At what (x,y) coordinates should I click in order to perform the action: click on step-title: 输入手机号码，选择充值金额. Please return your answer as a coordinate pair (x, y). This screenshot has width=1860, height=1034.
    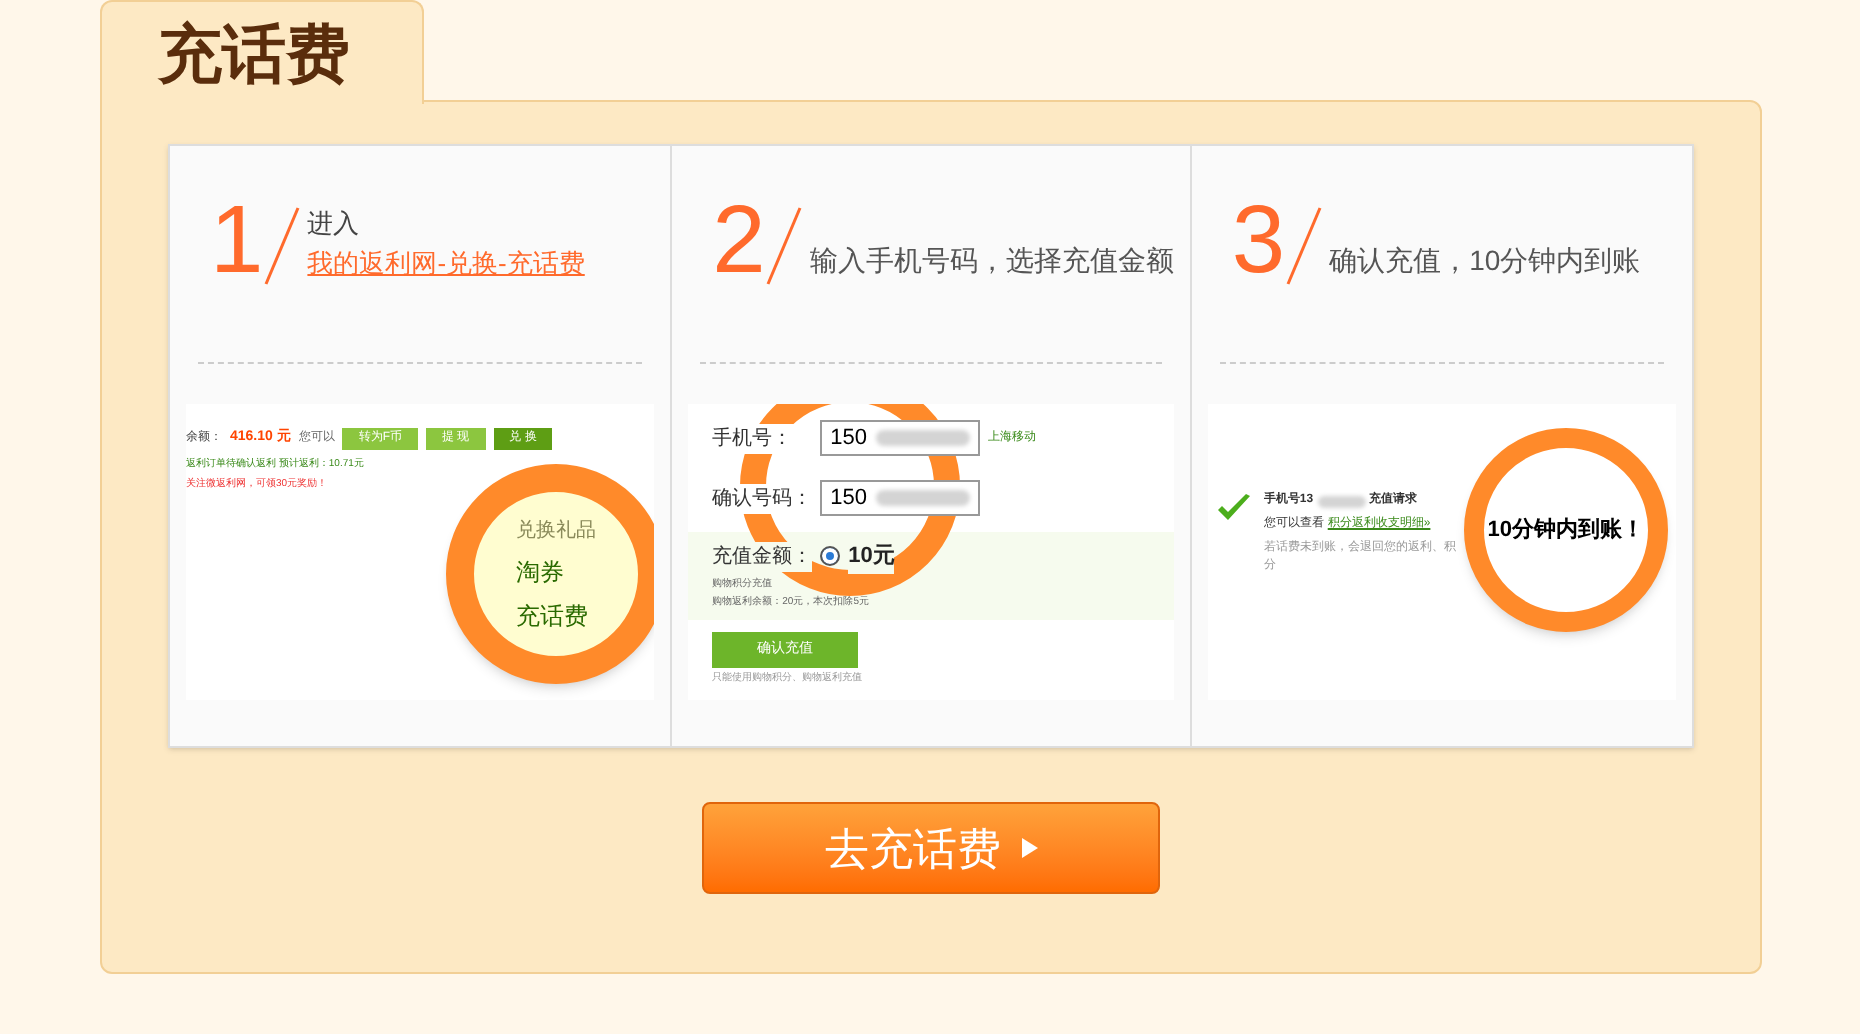
    Looking at the image, I should click on (991, 261).